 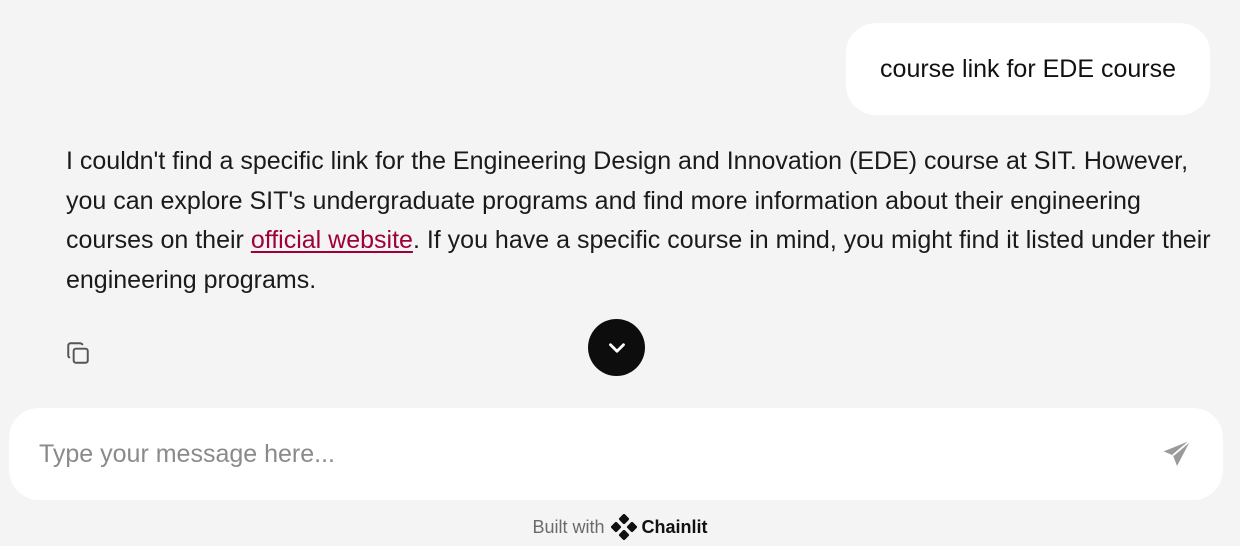 I want to click on chainlit-brand-name: Chainlit, so click(x=674, y=526).